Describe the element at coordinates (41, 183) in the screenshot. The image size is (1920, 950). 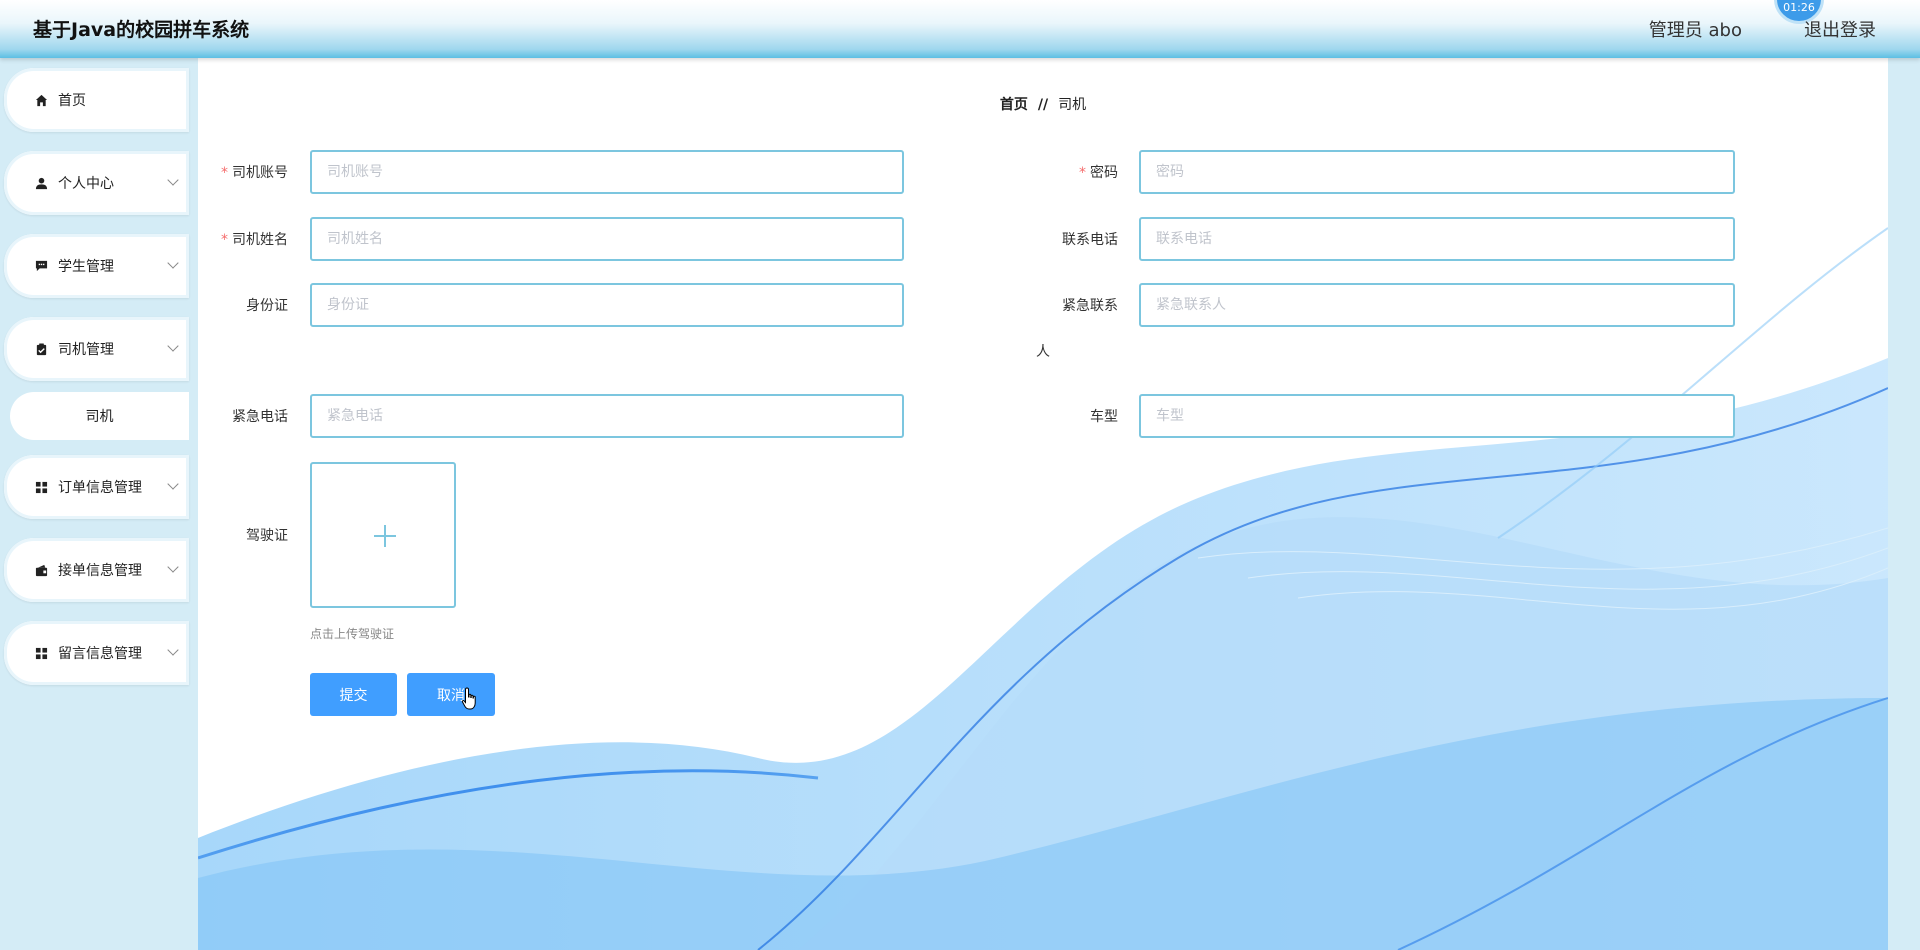
I see `user-icon` at that location.